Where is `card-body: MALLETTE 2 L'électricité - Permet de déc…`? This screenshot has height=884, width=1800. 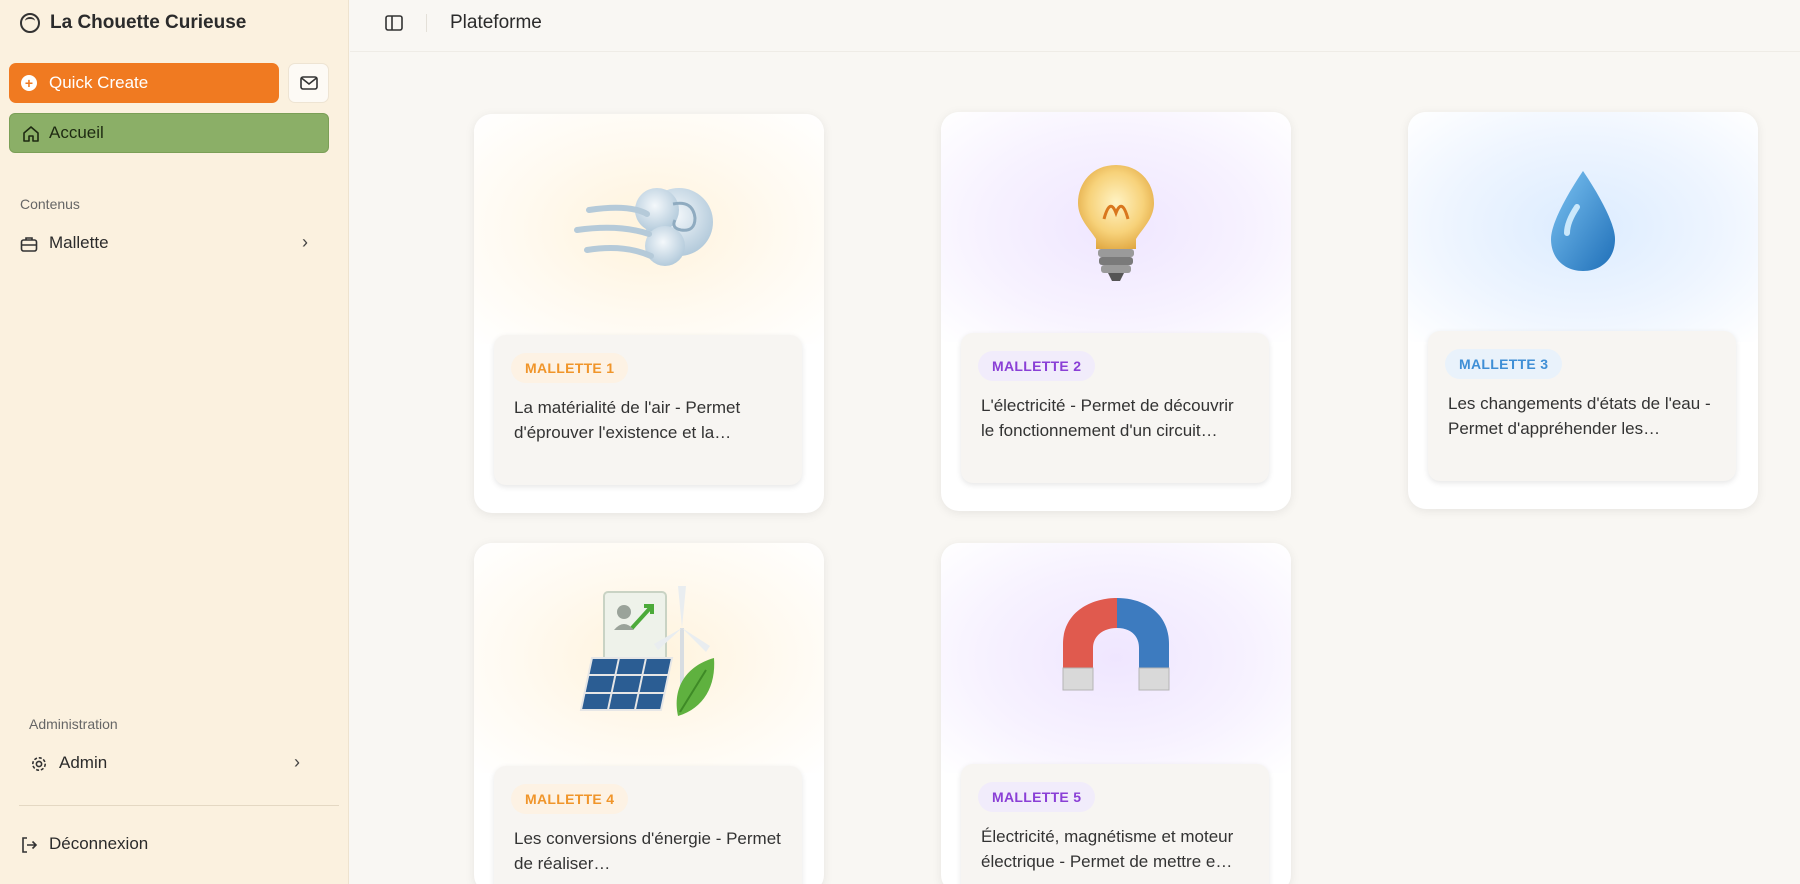 card-body: MALLETTE 2 L'électricité - Permet de déc… is located at coordinates (1115, 408).